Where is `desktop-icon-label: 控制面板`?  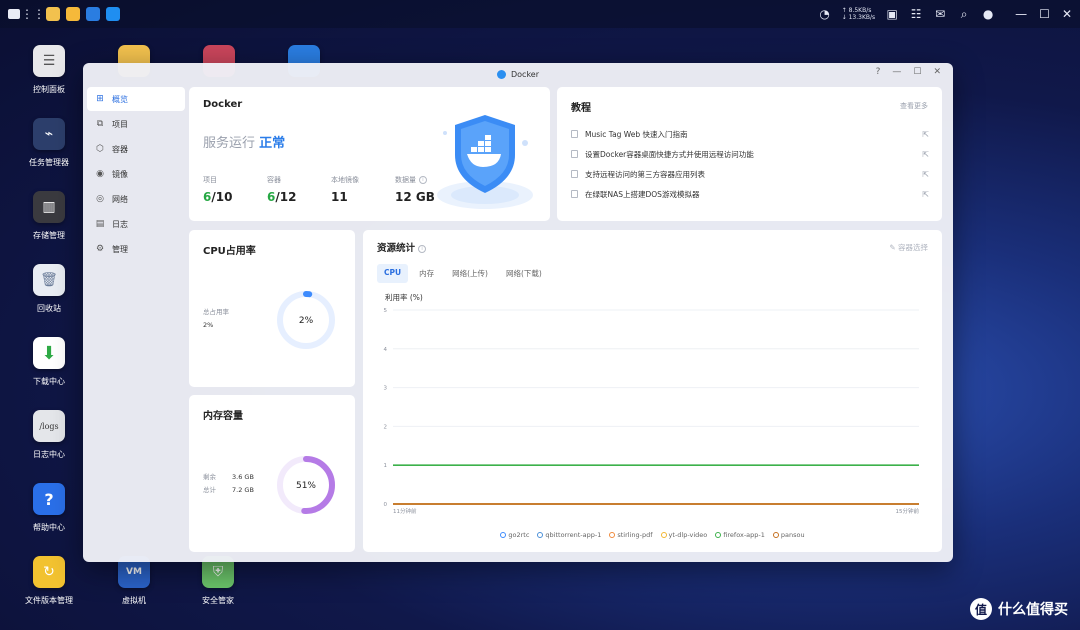 desktop-icon-label: 控制面板 is located at coordinates (49, 89).